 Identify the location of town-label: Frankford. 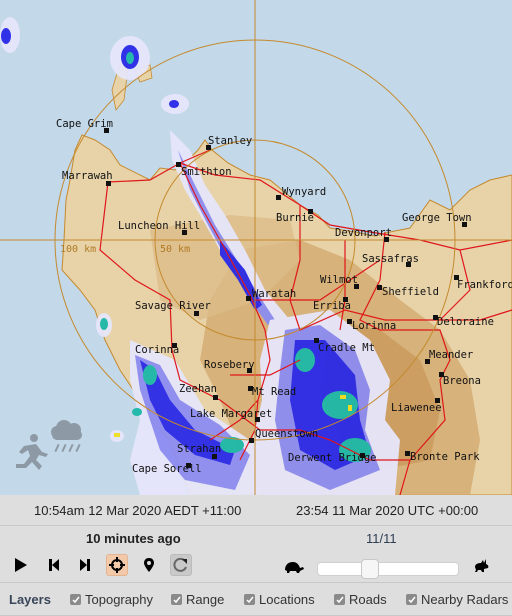
(484, 285).